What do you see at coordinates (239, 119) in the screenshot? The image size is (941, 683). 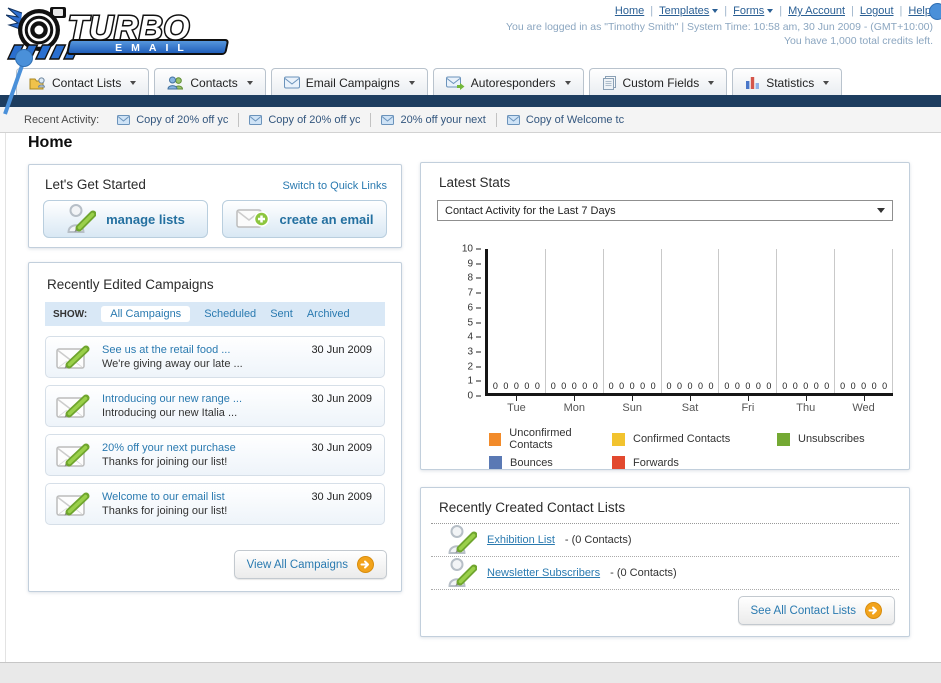 I see `activity-separator` at bounding box center [239, 119].